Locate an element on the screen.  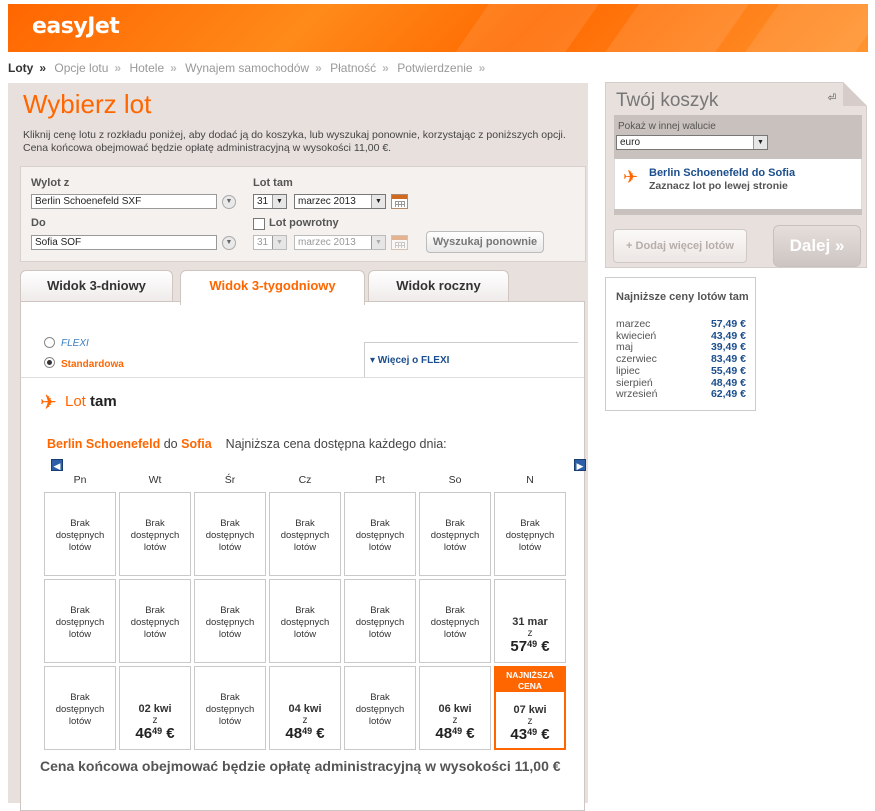
month-lowest-price: 55,49 € is located at coordinates (728, 371).